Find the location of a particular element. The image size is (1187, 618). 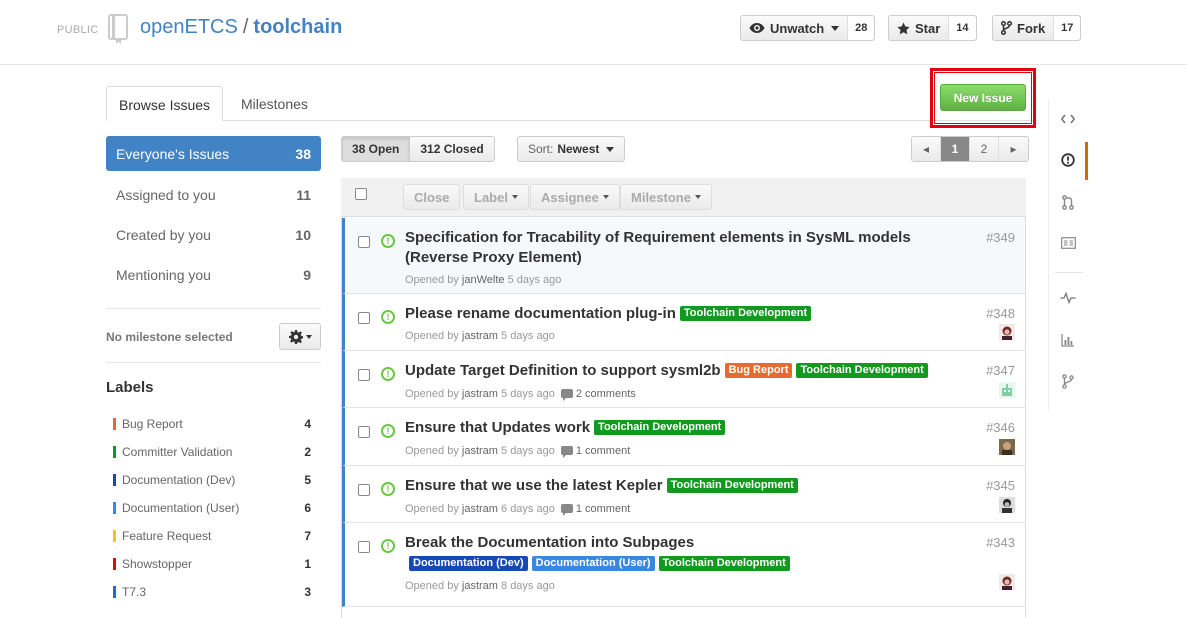

milestone-settings-button is located at coordinates (300, 336).